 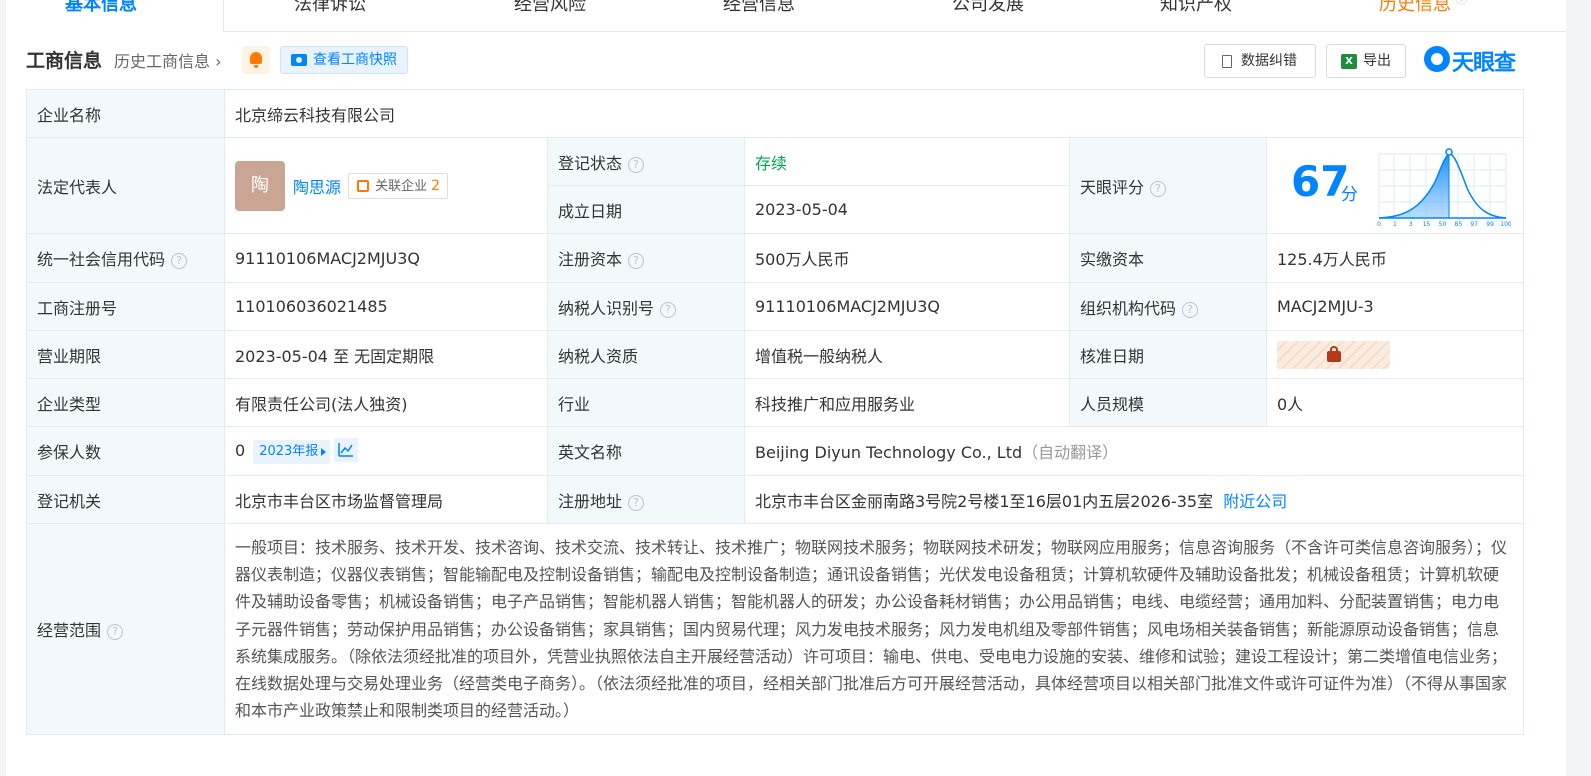 I want to click on tab-history: 历史信息 ⓘ, so click(x=1423, y=10).